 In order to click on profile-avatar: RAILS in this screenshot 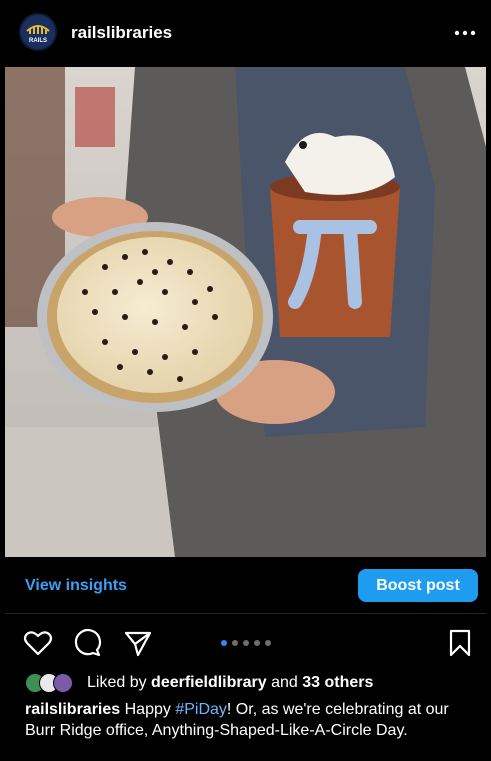, I will do `click(38, 32)`.